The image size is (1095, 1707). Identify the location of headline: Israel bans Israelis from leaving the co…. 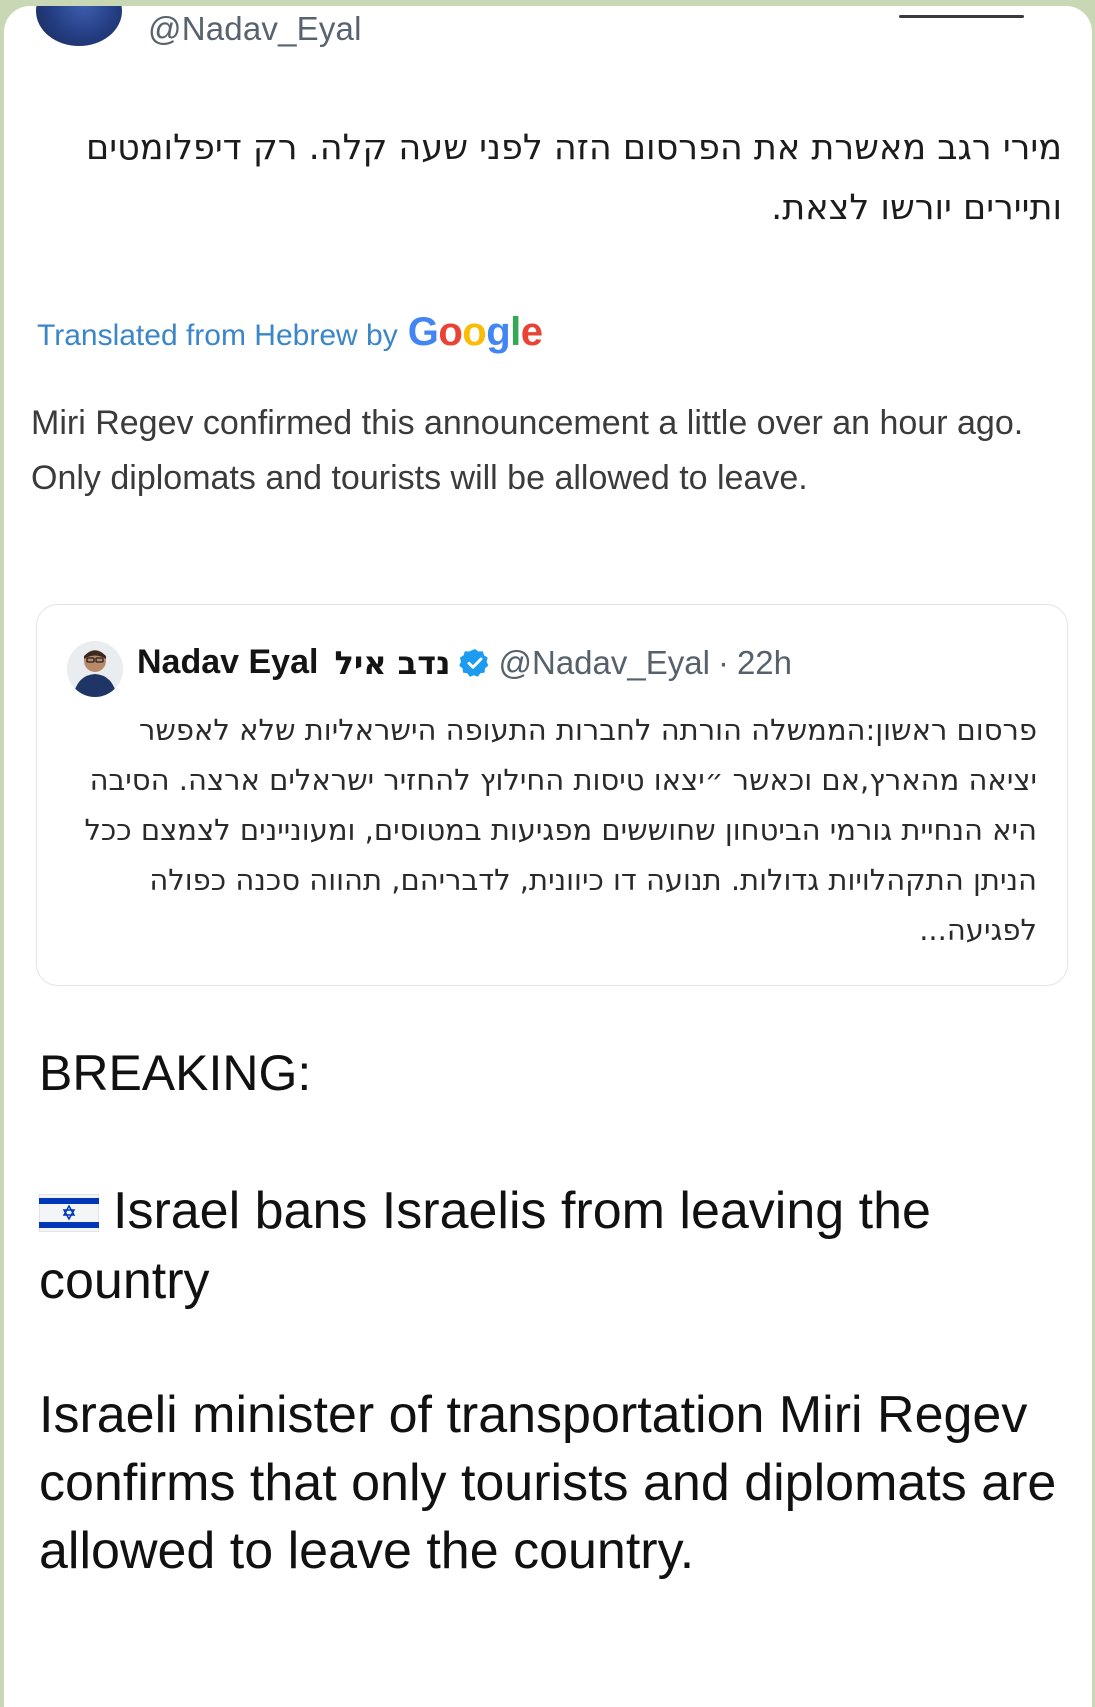
(549, 1246).